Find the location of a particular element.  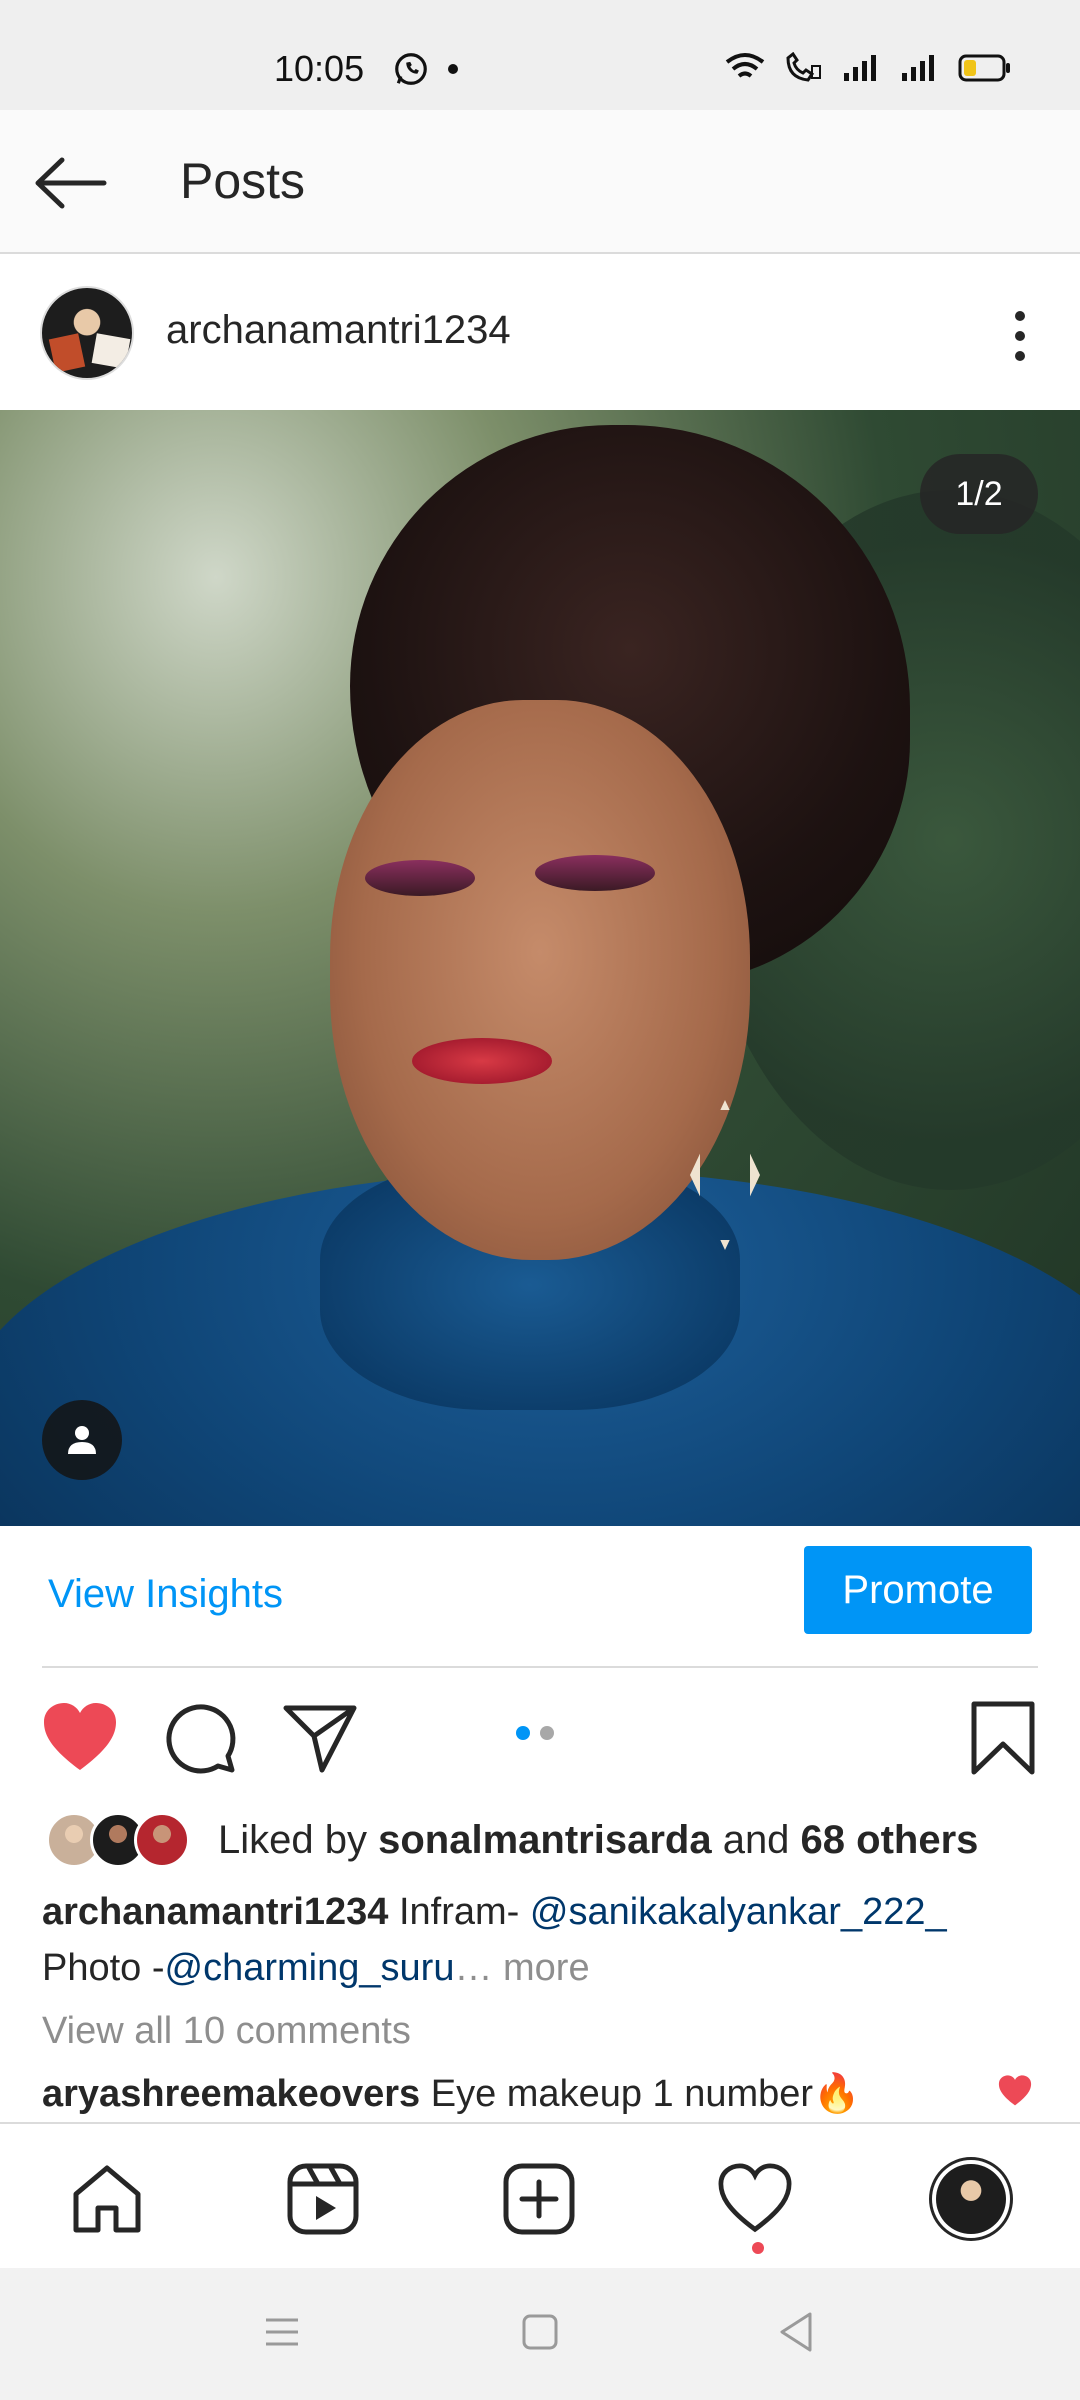

caption-text: Photo - is located at coordinates (103, 1968).